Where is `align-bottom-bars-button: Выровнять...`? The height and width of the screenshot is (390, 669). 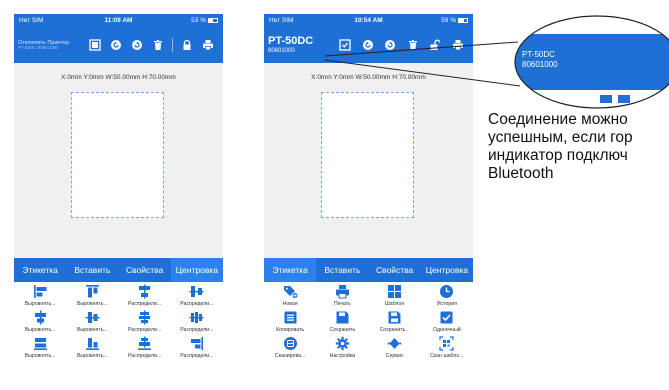 align-bottom-bars-button: Выровнять... is located at coordinates (92, 347).